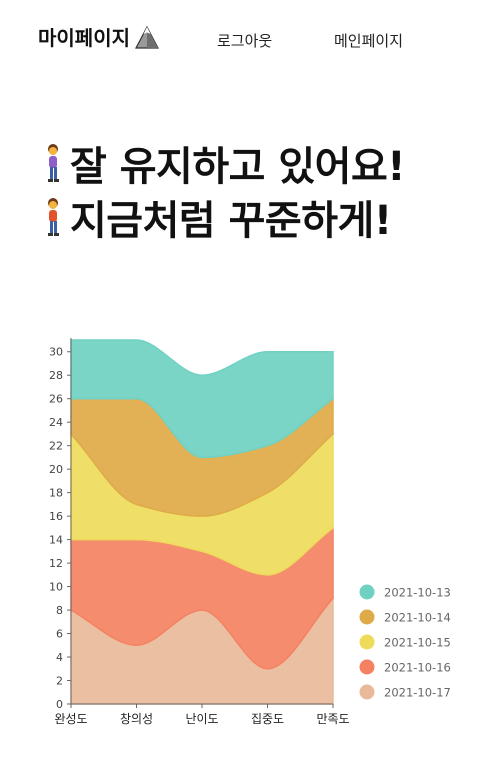 The height and width of the screenshot is (770, 496). Describe the element at coordinates (417, 593) in the screenshot. I see `legend-label: 2021-10-13` at that location.